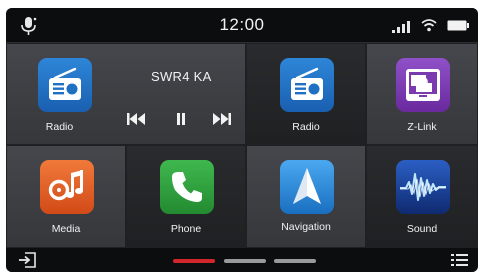 The width and height of the screenshot is (483, 274). I want to click on dock-bar, so click(242, 260).